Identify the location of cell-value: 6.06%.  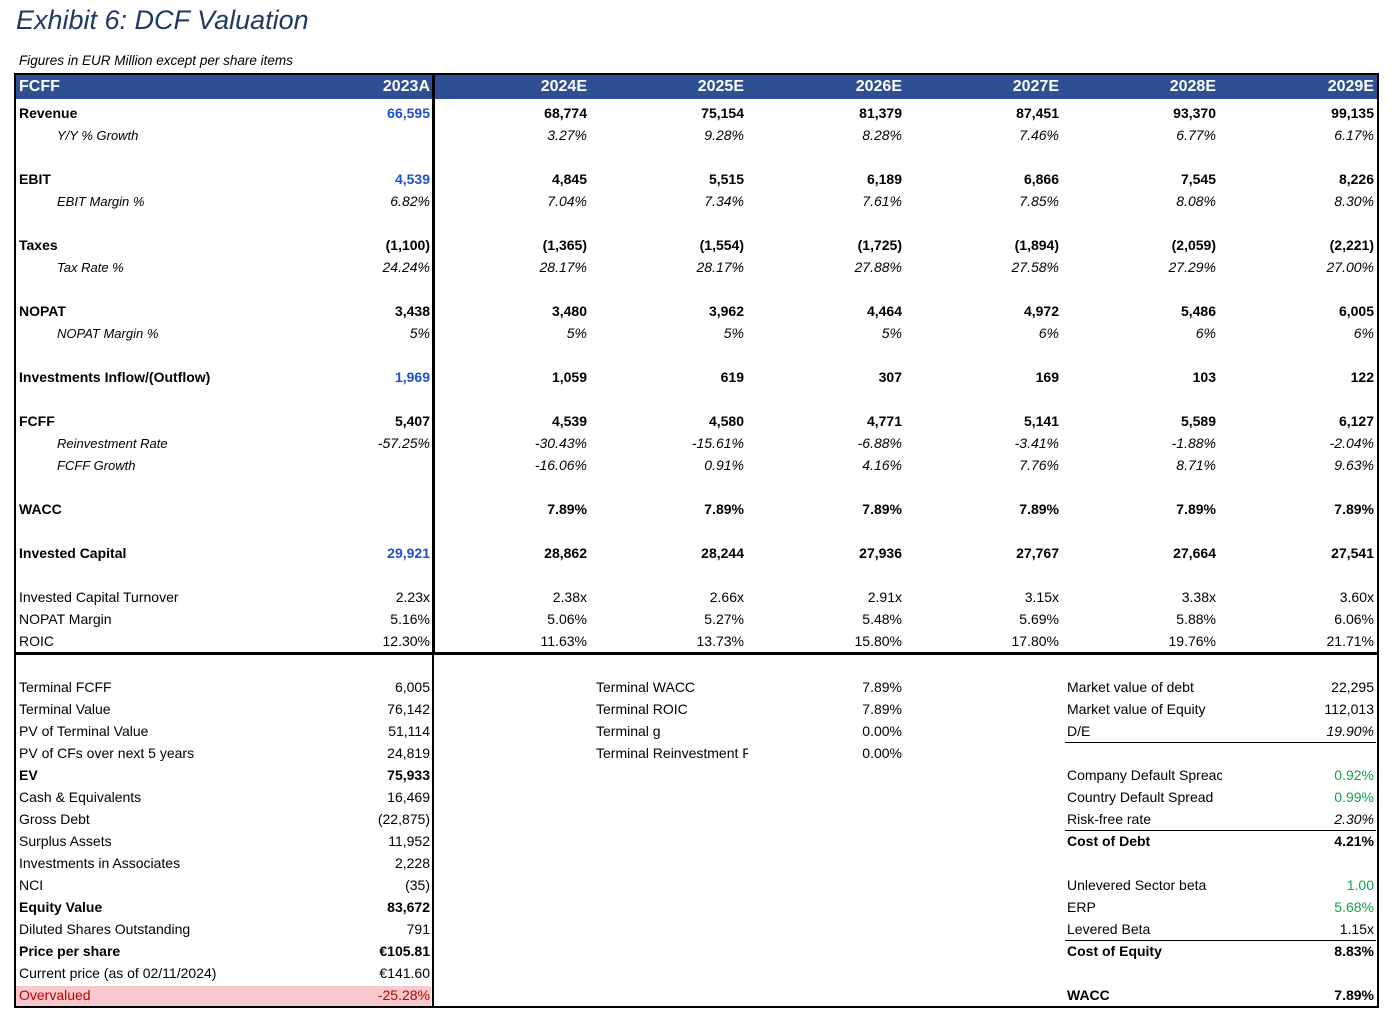
(1354, 619).